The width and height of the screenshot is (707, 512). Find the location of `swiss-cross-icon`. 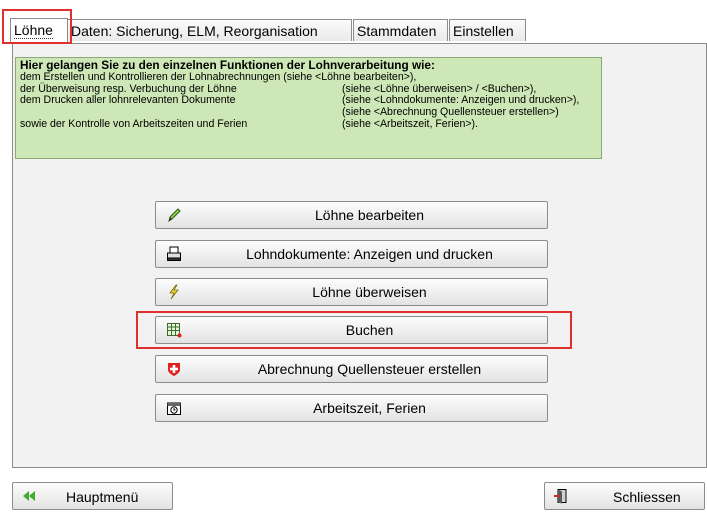

swiss-cross-icon is located at coordinates (174, 369).